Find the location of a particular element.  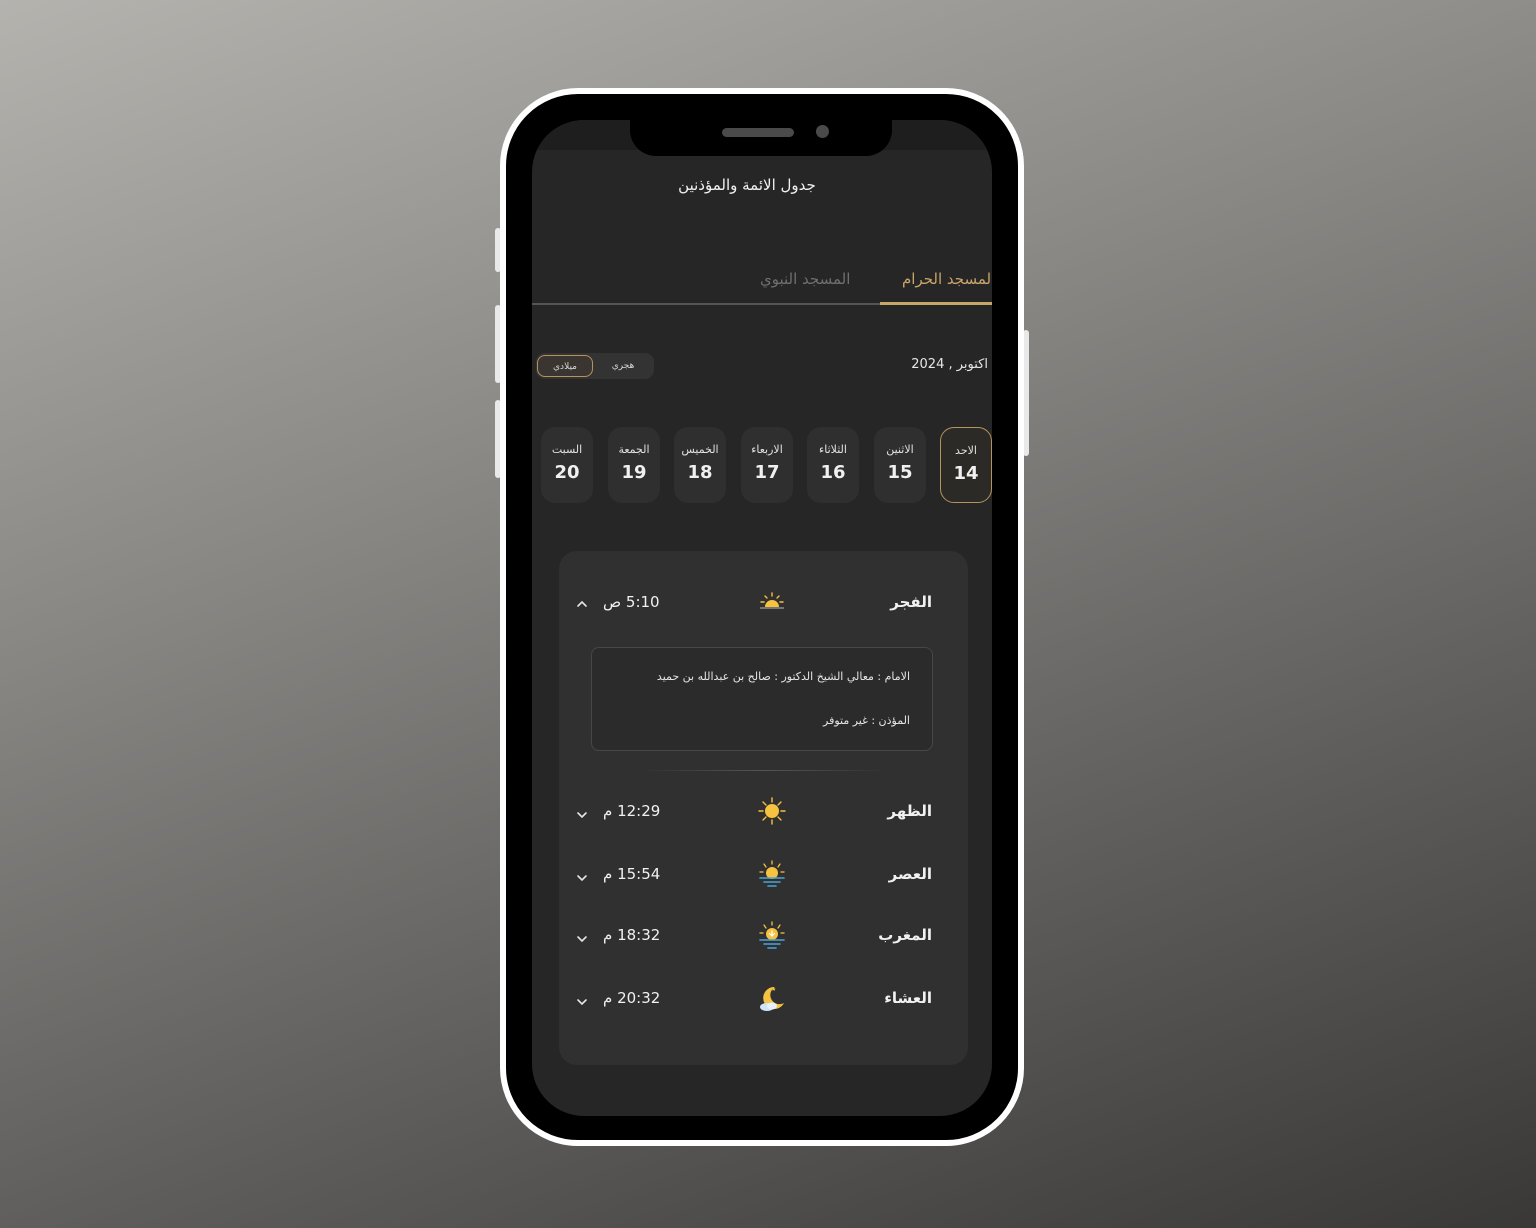

day-name: الاثنين is located at coordinates (900, 449).